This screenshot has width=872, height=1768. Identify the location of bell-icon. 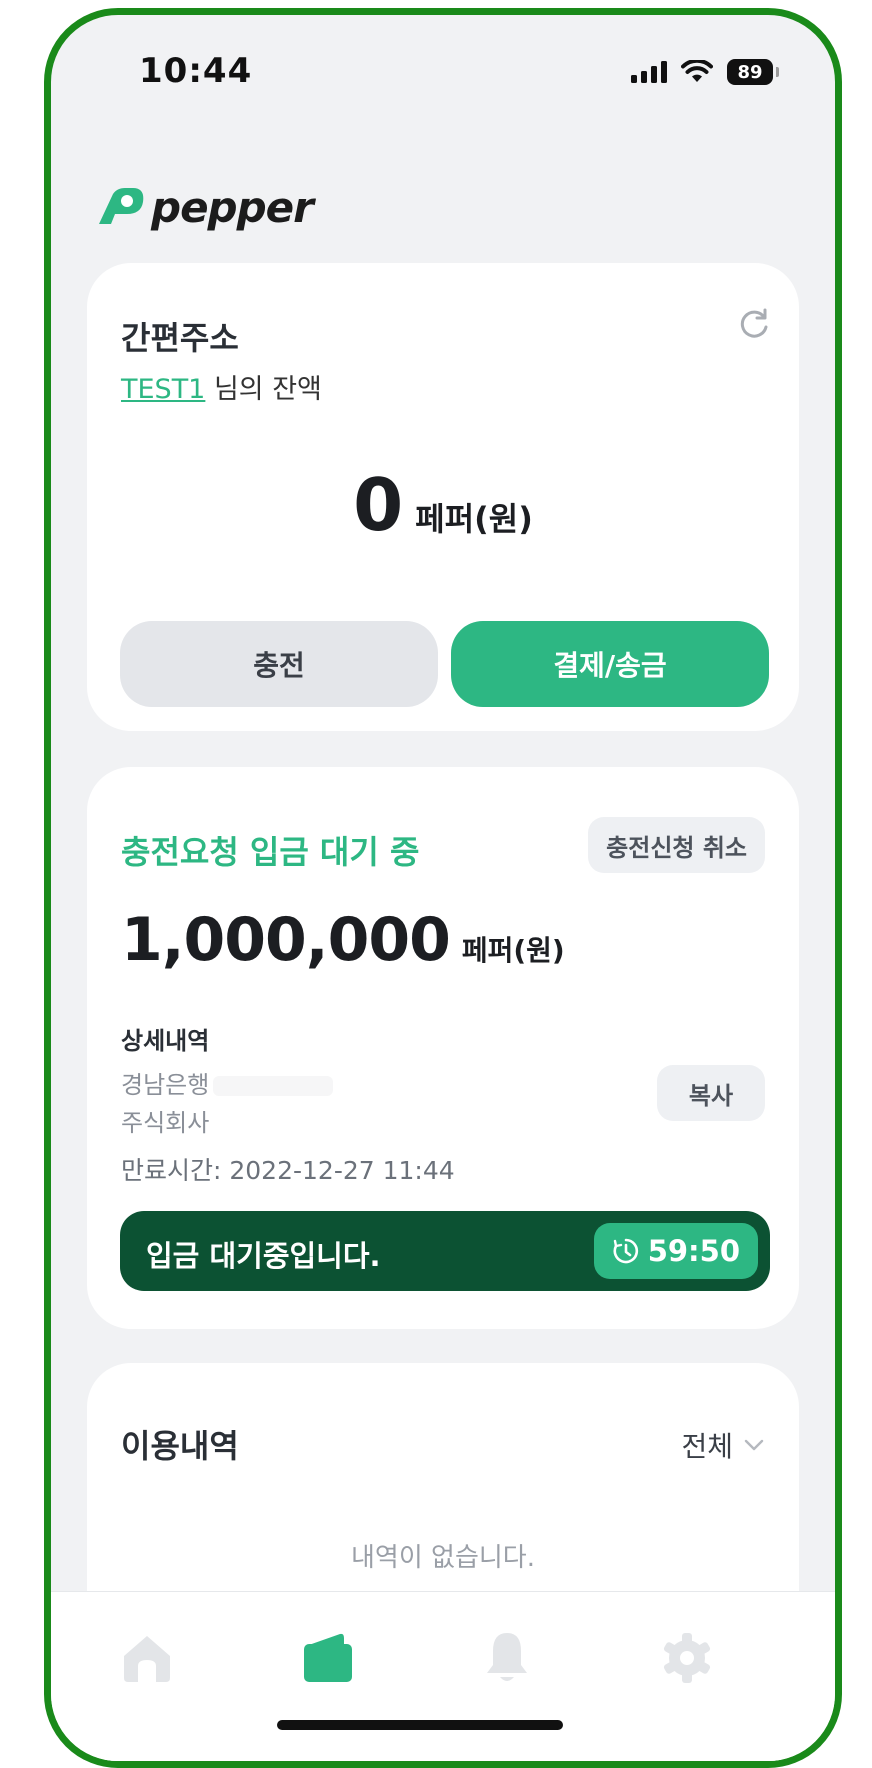
(507, 1657).